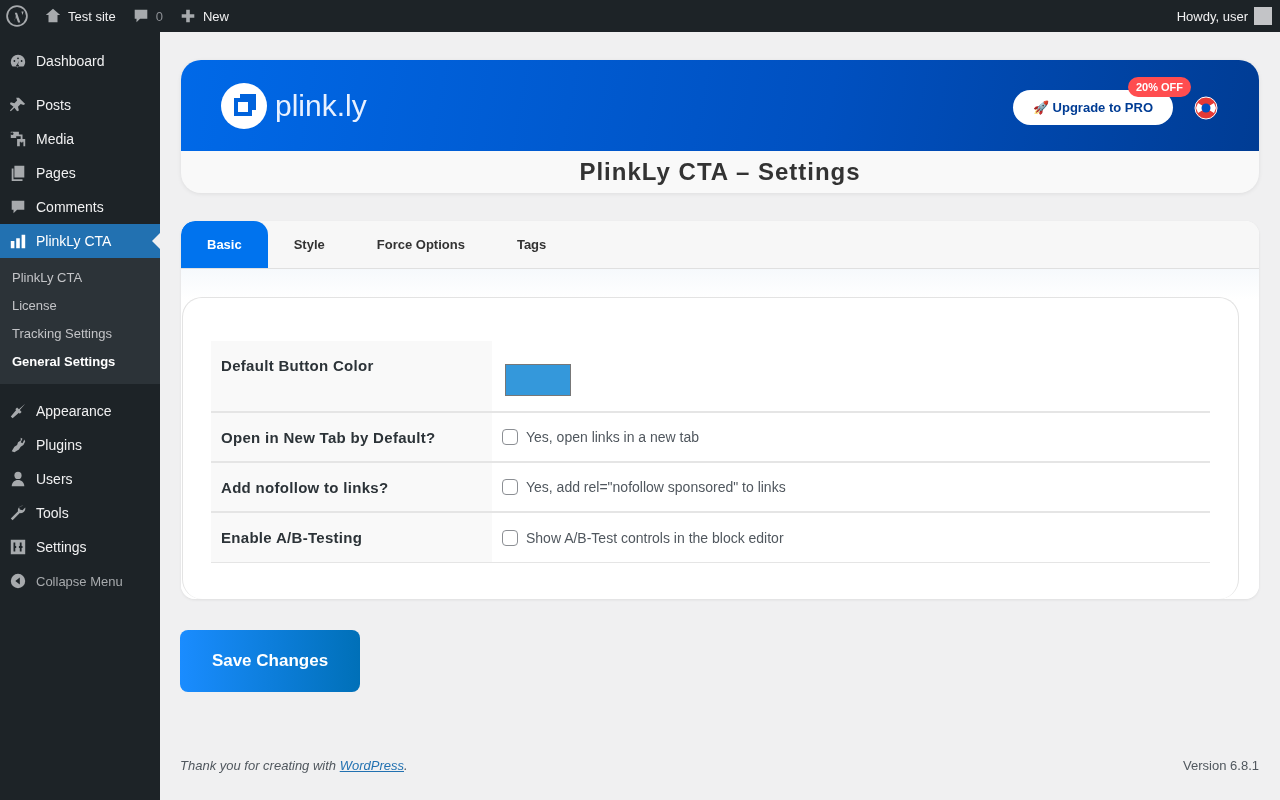  I want to click on tab: Style, so click(309, 244).